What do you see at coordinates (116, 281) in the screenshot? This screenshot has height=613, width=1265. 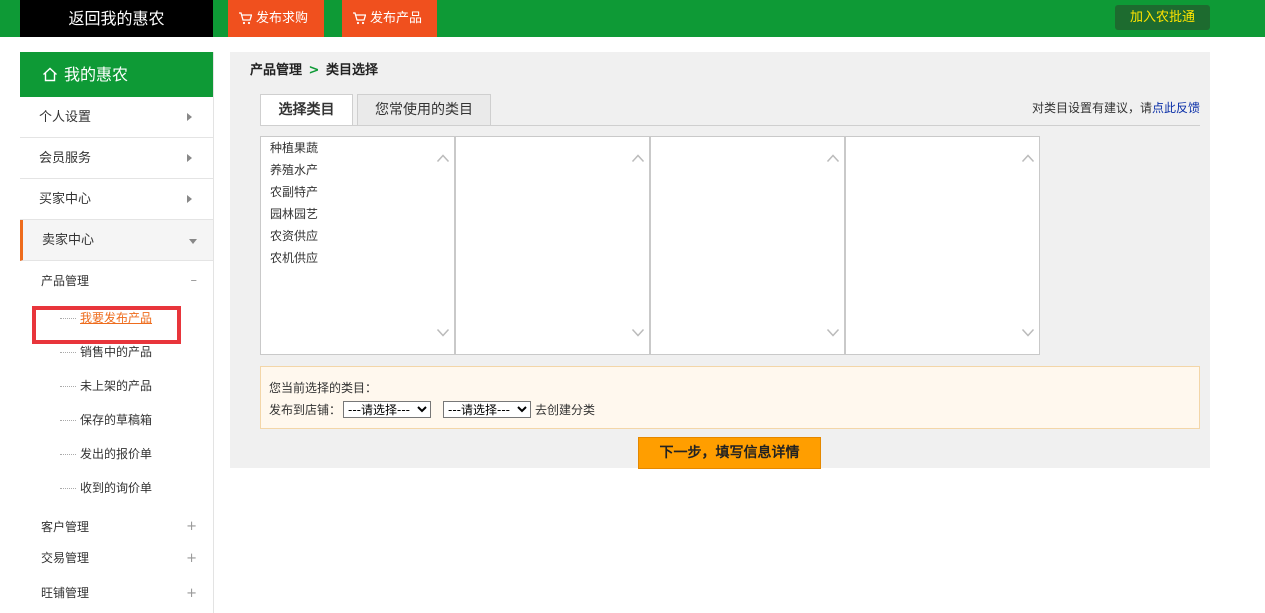 I see `sidebar-group-product-management: 产品管理 –` at bounding box center [116, 281].